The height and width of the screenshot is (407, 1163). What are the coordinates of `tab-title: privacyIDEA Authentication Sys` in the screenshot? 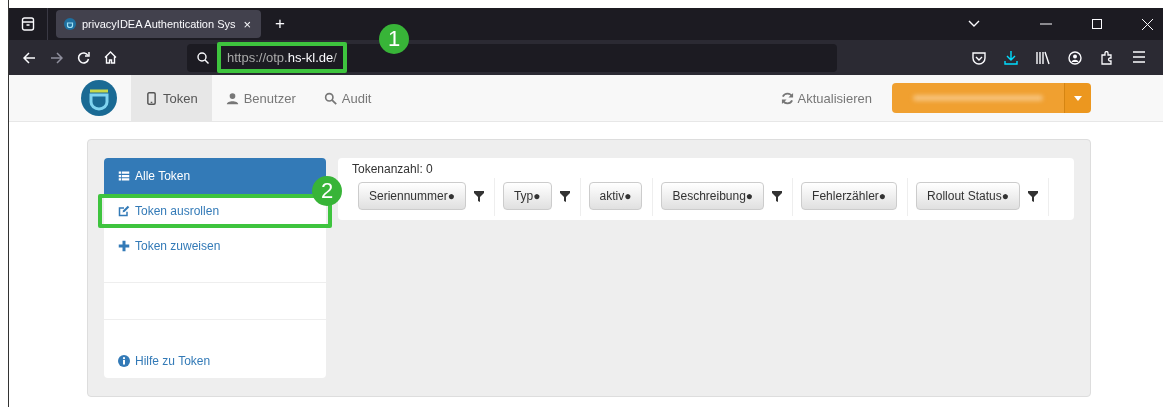 It's located at (159, 24).